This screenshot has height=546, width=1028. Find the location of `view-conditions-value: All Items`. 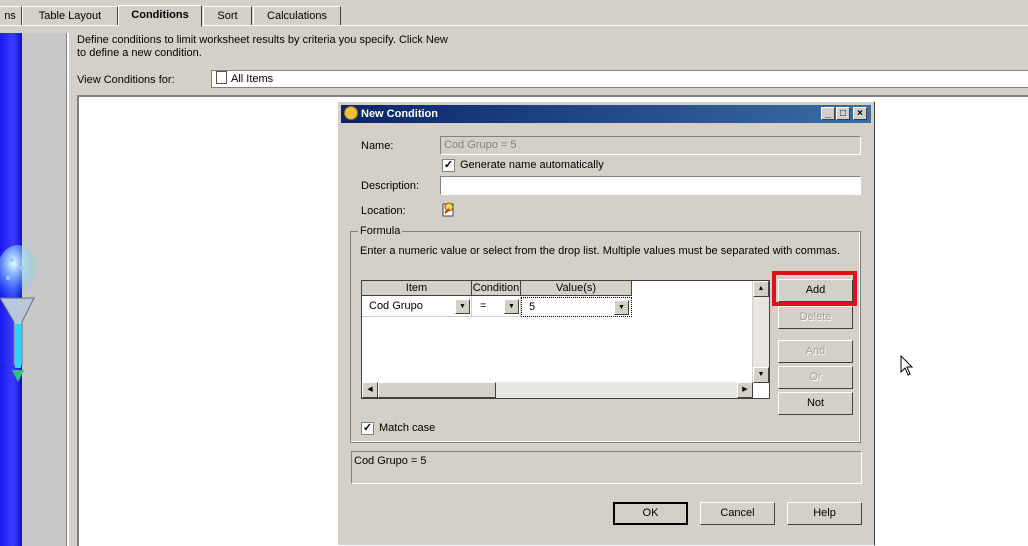

view-conditions-value: All Items is located at coordinates (252, 79).